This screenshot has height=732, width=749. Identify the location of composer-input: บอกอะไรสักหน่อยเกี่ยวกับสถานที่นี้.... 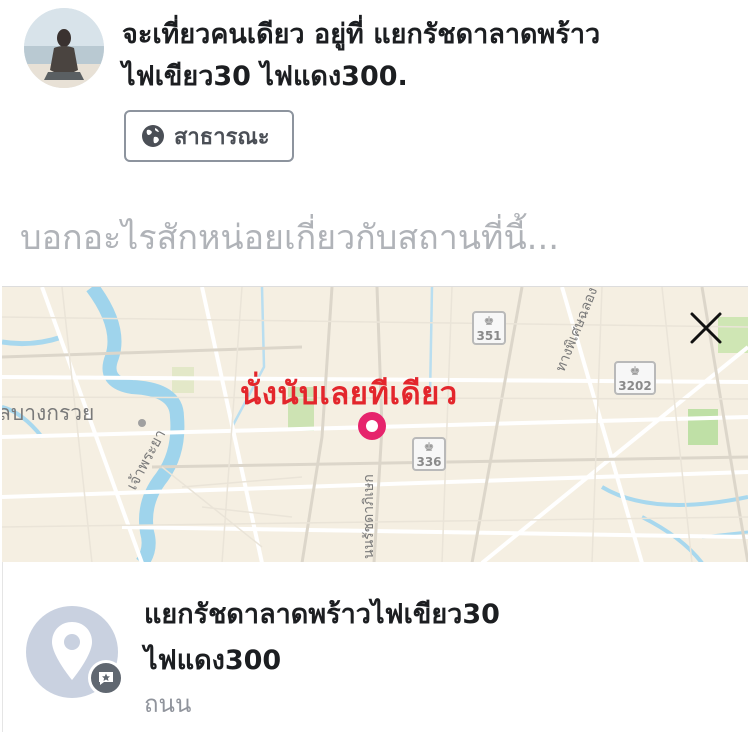
(289, 237).